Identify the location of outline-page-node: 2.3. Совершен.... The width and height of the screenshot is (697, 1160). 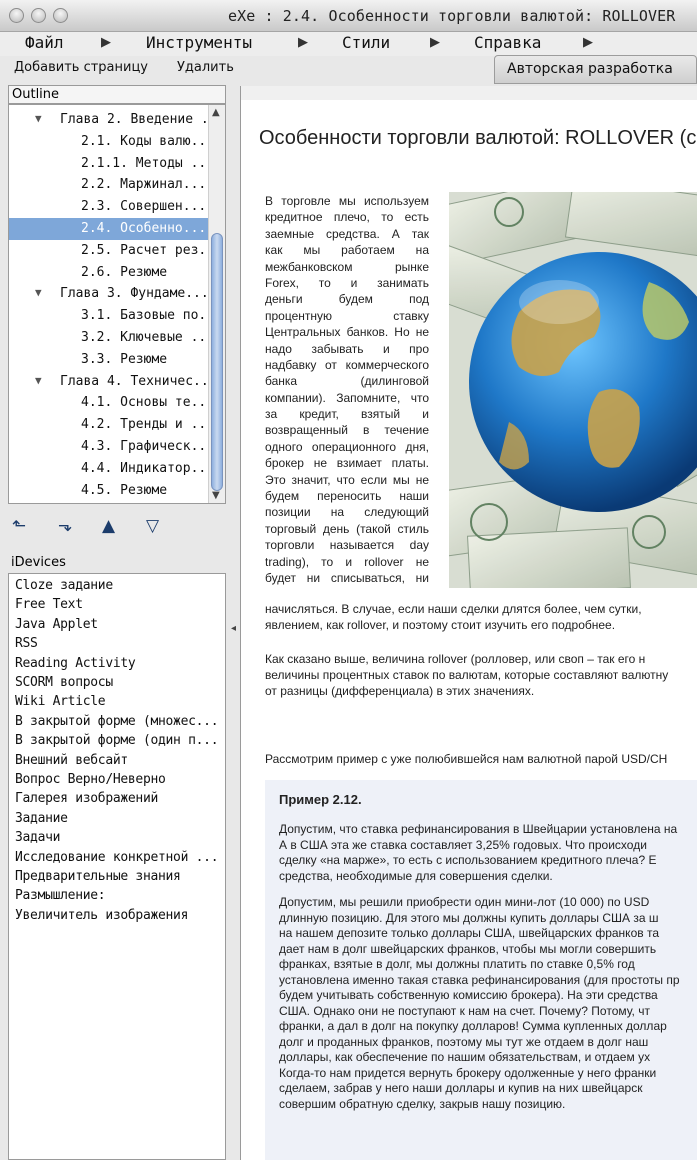
(109, 207).